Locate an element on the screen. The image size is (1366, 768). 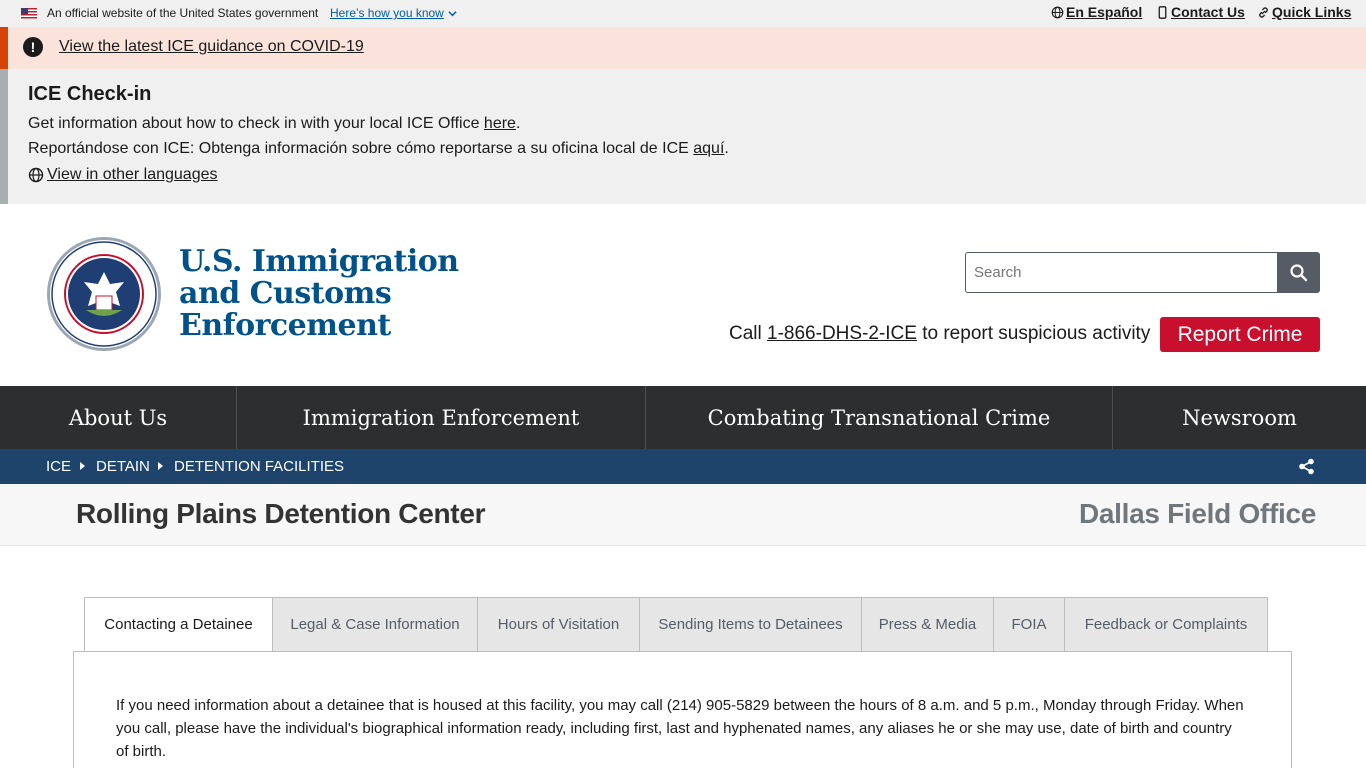
breadcrumb-ice: ICE is located at coordinates (58, 466).